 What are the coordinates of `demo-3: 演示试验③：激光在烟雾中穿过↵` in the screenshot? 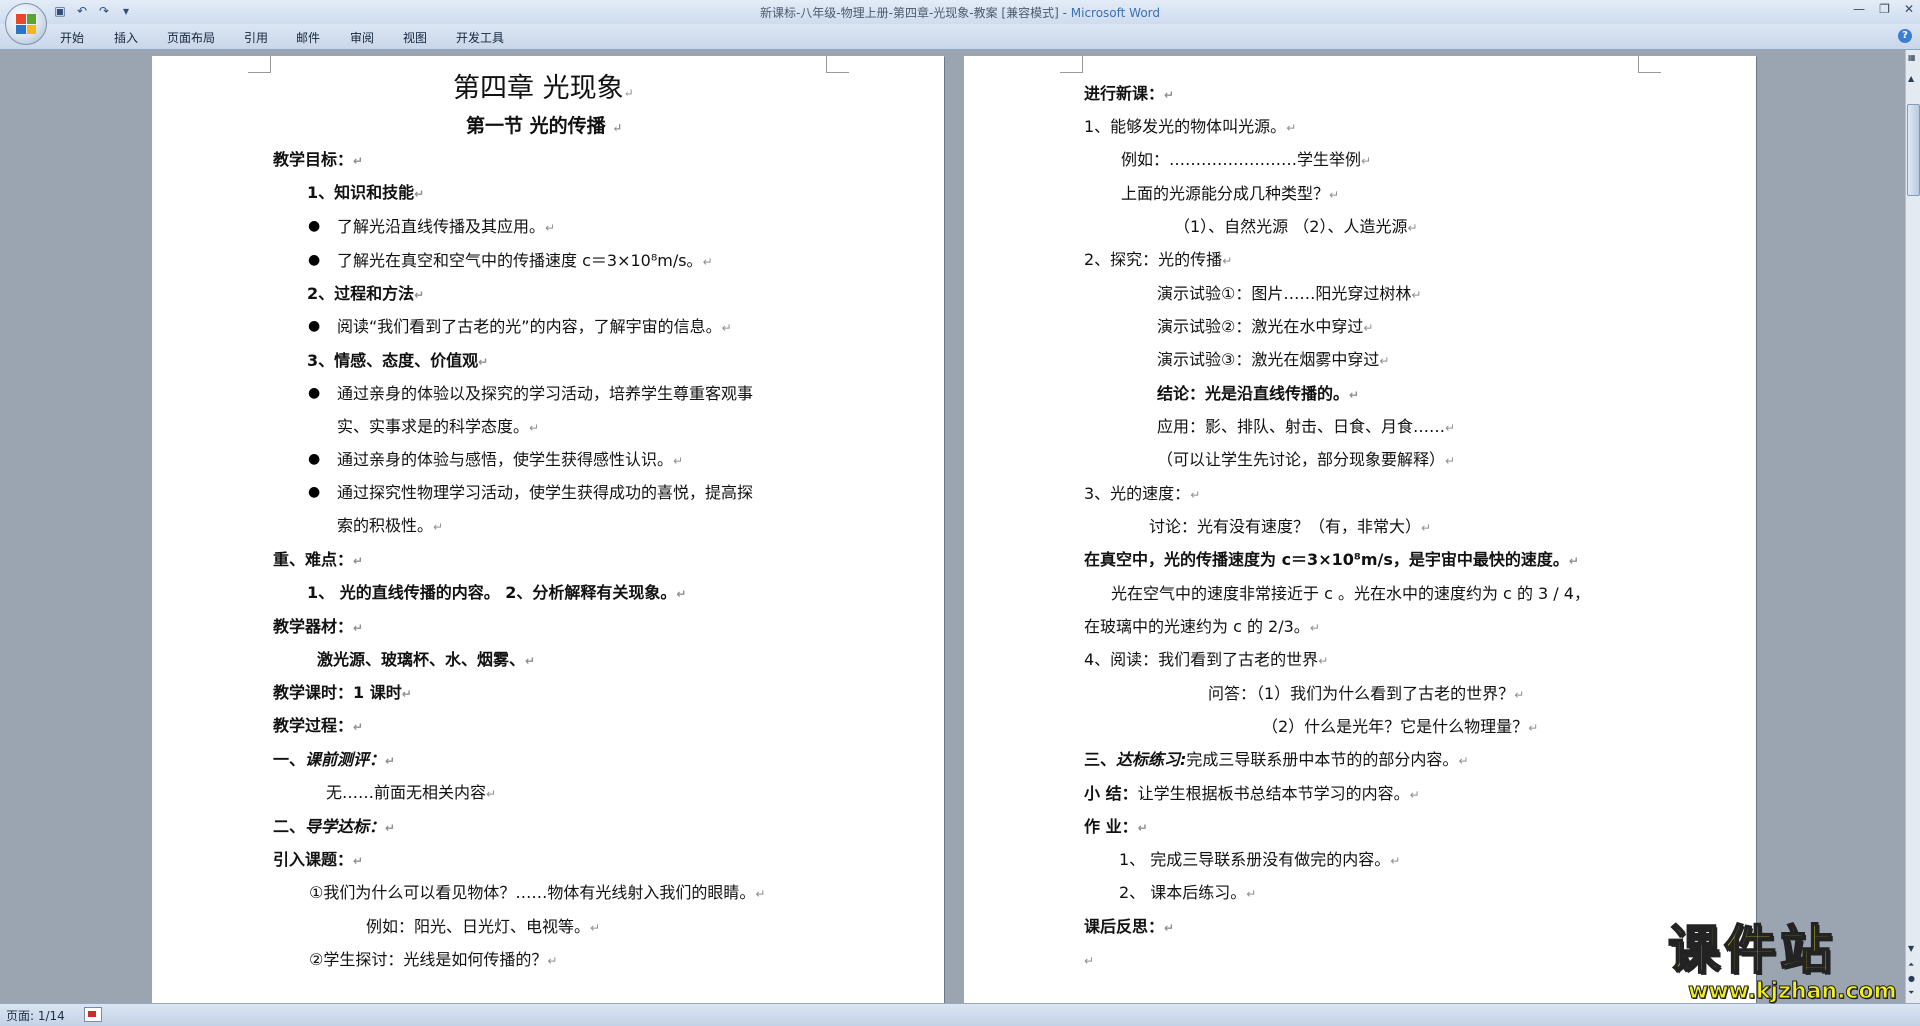 It's located at (1273, 359).